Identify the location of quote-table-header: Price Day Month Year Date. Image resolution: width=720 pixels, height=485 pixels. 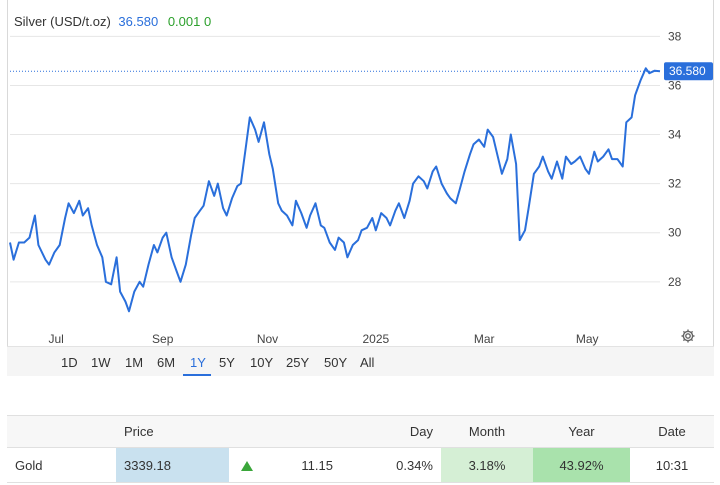
(360, 431).